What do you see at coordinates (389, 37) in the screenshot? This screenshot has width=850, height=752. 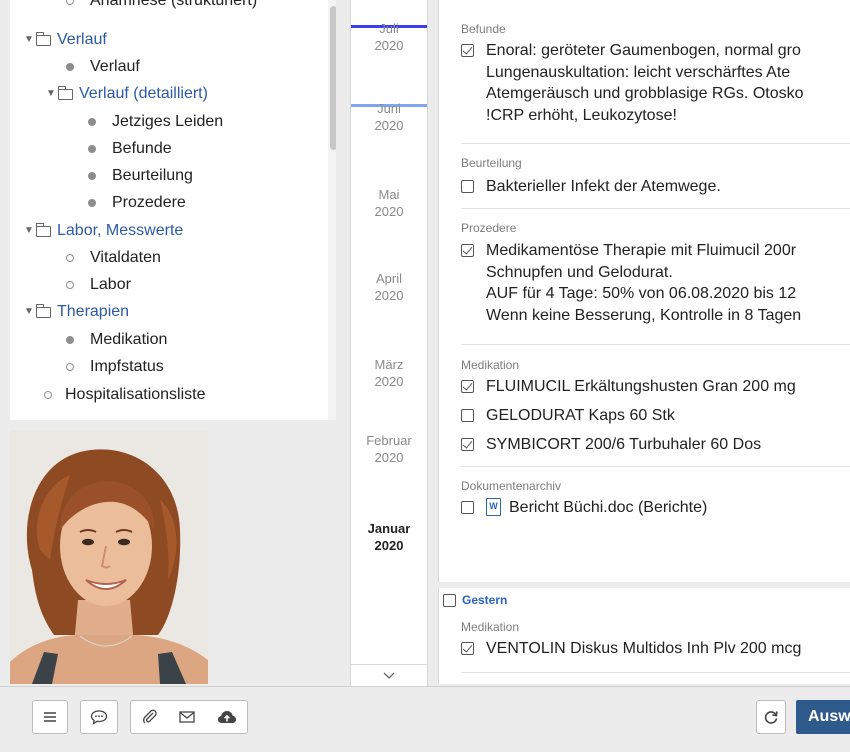 I see `timeline-month-juli: Juli 2020` at bounding box center [389, 37].